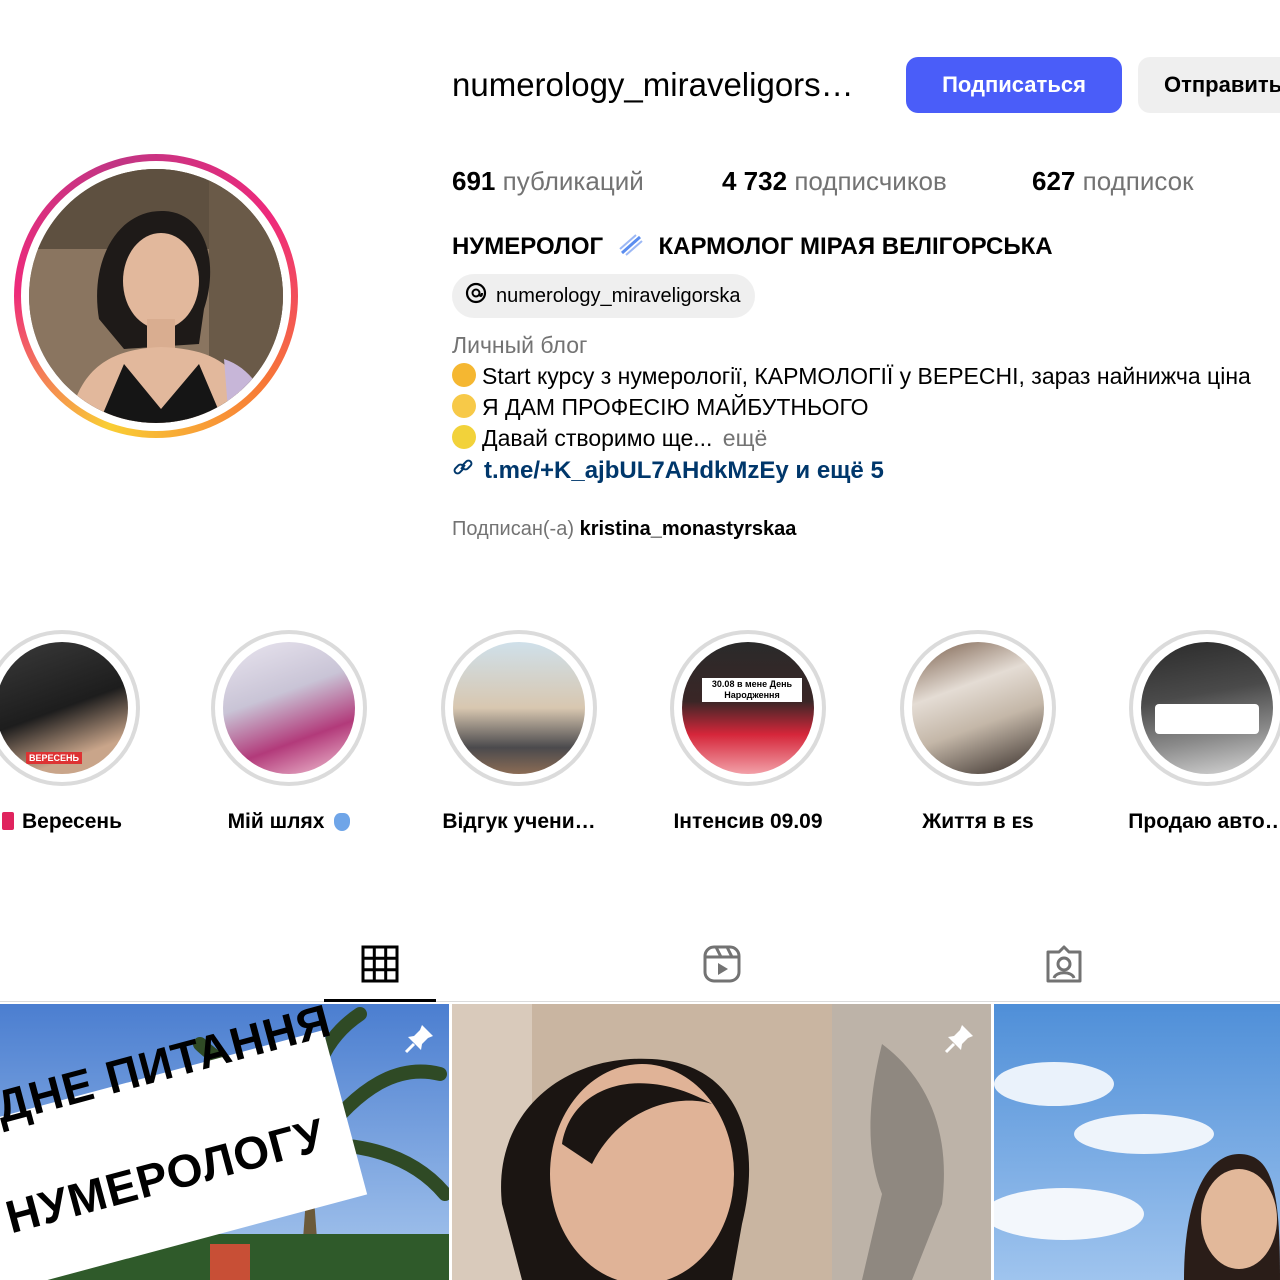 This screenshot has width=1280, height=1280. I want to click on highlight-label: Вересень, so click(71, 822).